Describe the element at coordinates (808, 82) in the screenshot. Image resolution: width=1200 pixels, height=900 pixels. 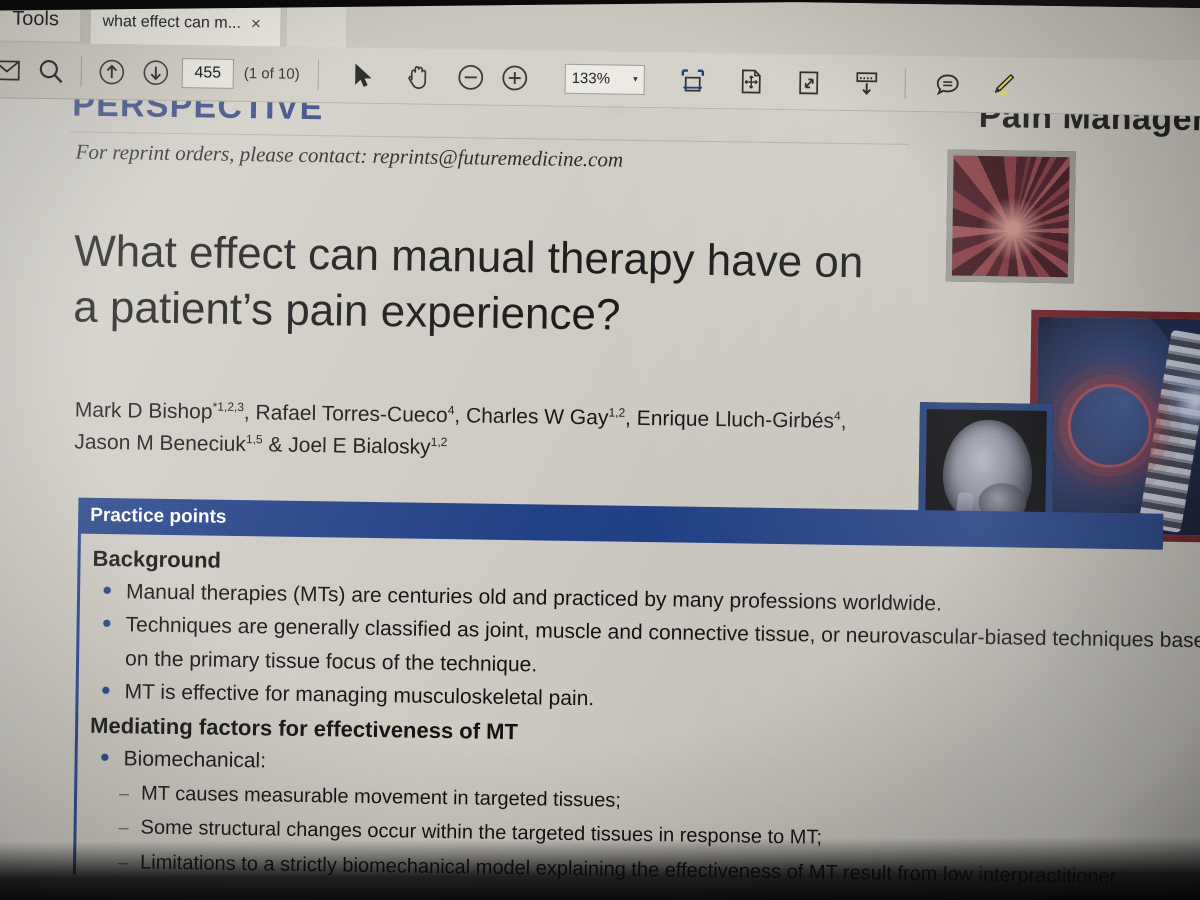
I see `zoom-to-selection-icon` at that location.